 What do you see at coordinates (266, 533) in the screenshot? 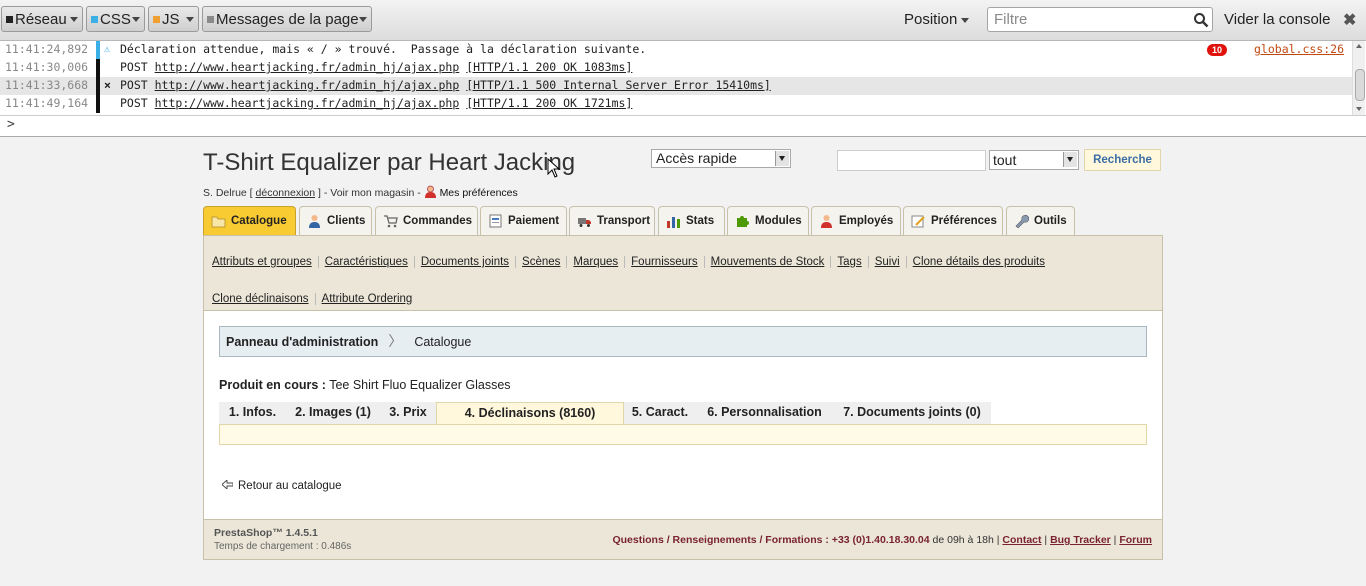
I see `version-label: PrestaShop™ 1.4.5.1` at bounding box center [266, 533].